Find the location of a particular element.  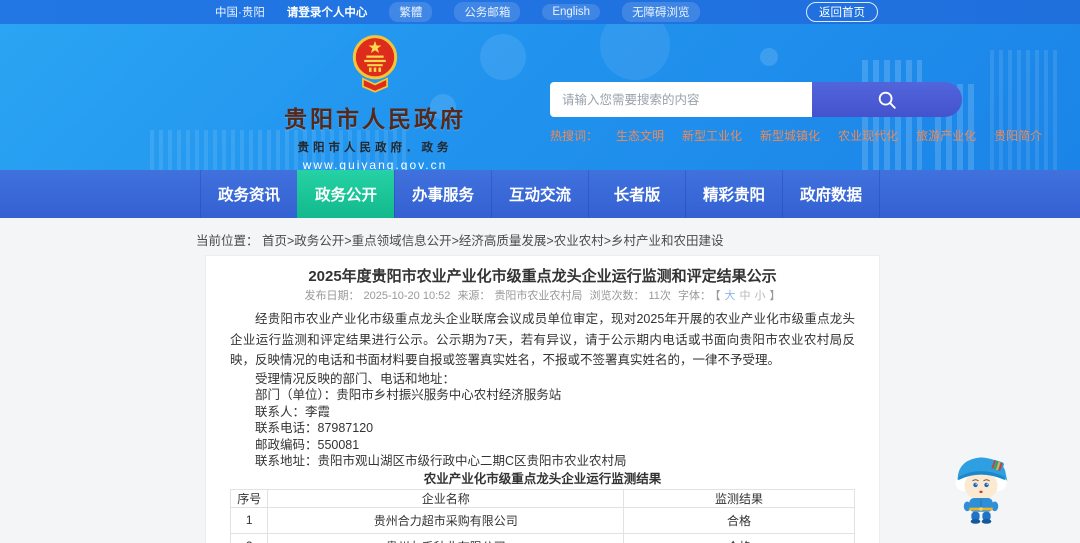

search-button is located at coordinates (887, 99).